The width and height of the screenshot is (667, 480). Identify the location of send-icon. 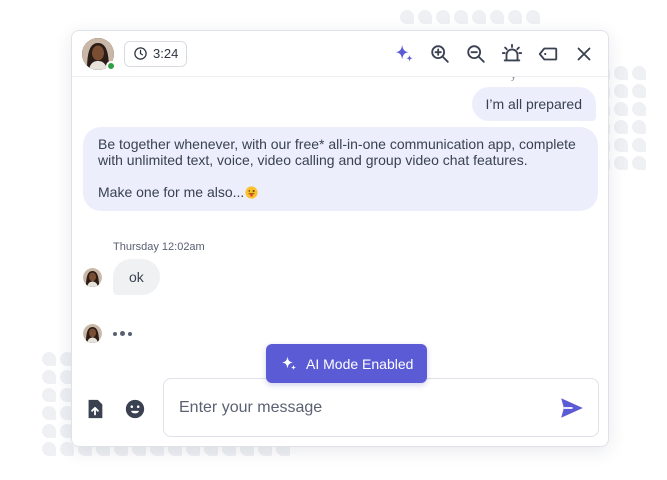
(572, 407).